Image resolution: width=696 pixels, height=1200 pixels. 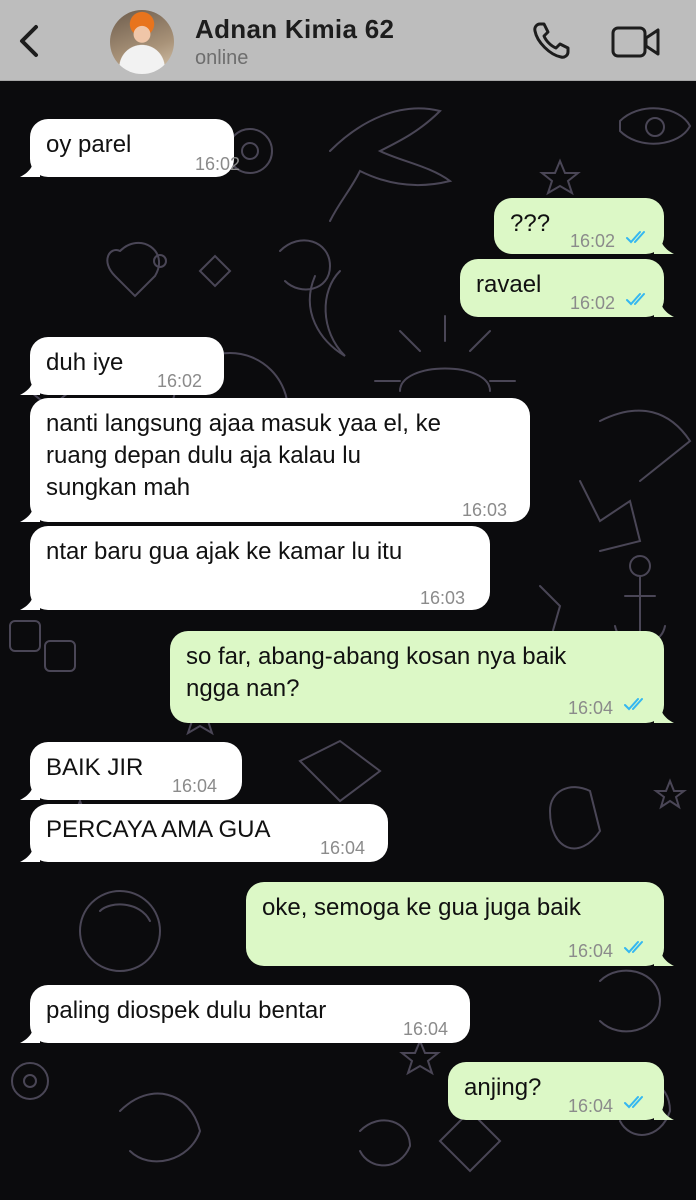 What do you see at coordinates (503, 1087) in the screenshot?
I see `message-text: anjing?` at bounding box center [503, 1087].